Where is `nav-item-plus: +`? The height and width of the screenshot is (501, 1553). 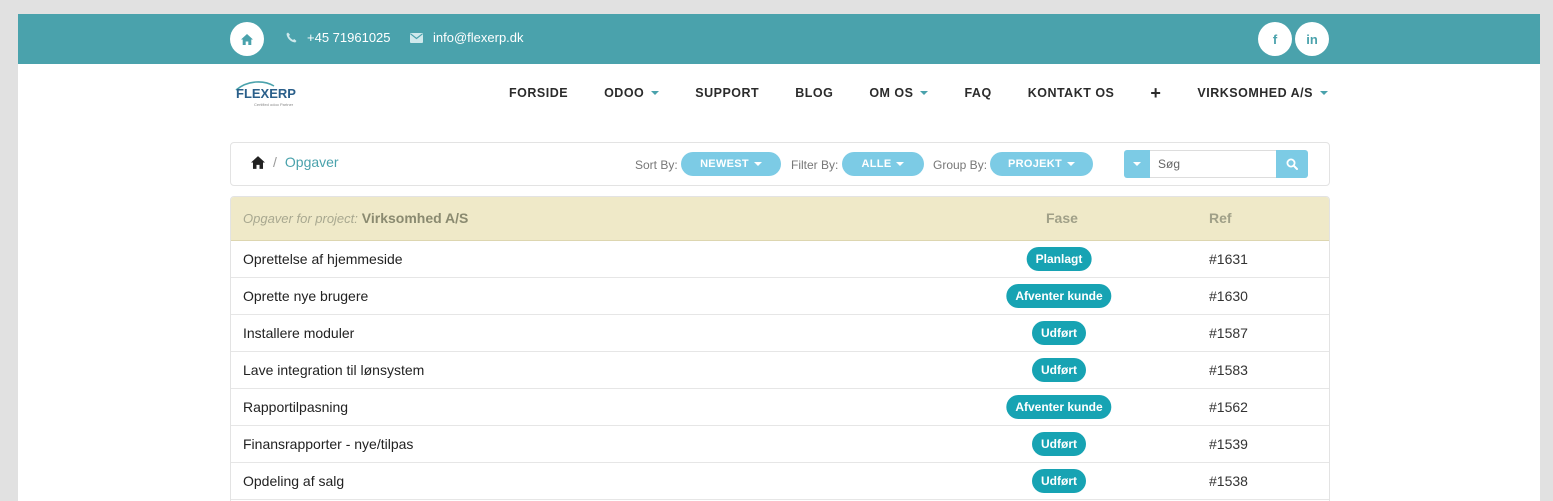
nav-item-plus: + is located at coordinates (1156, 93).